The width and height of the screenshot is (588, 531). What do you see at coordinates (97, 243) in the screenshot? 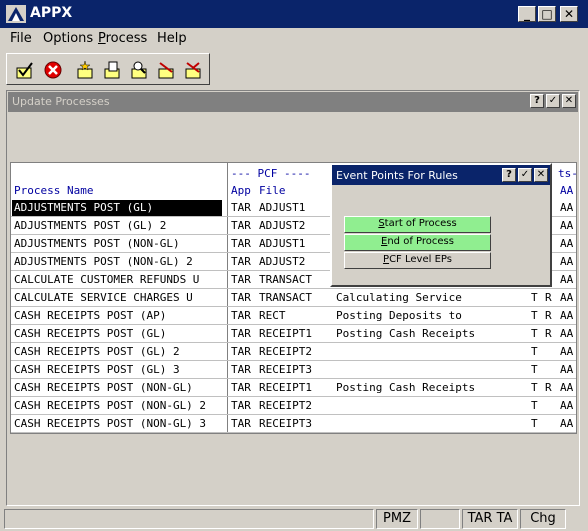
I see `process-name-cell: ADJUSTMENTS POST (NON-GL)` at bounding box center [97, 243].